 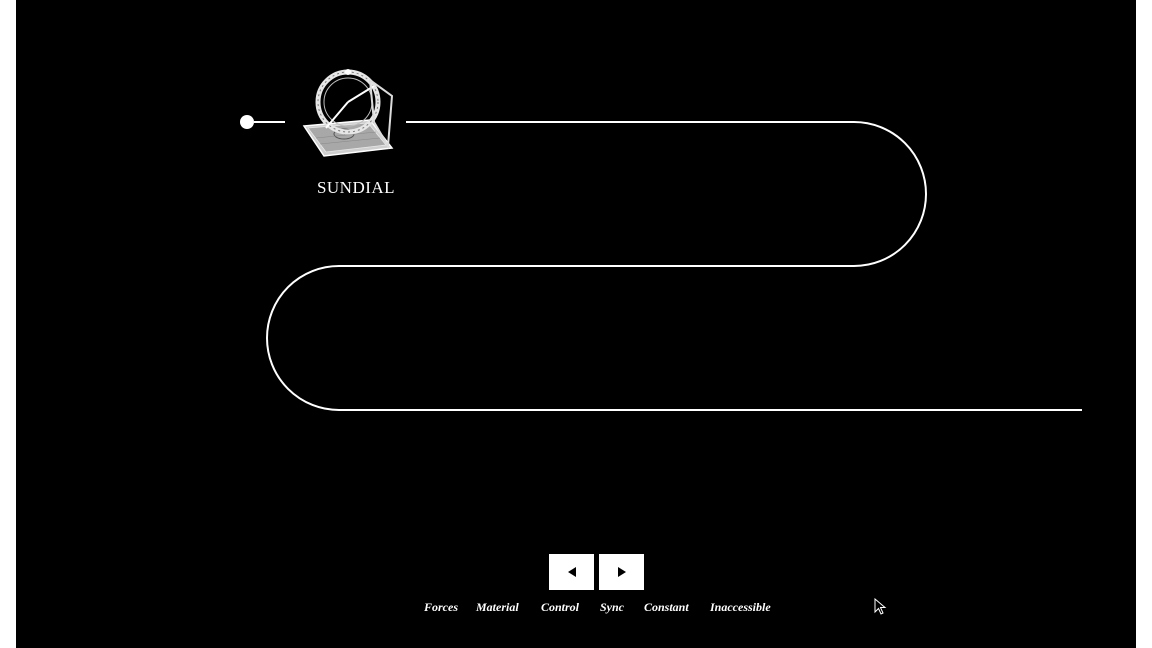 What do you see at coordinates (497, 607) in the screenshot?
I see `chapter-link-material: Material` at bounding box center [497, 607].